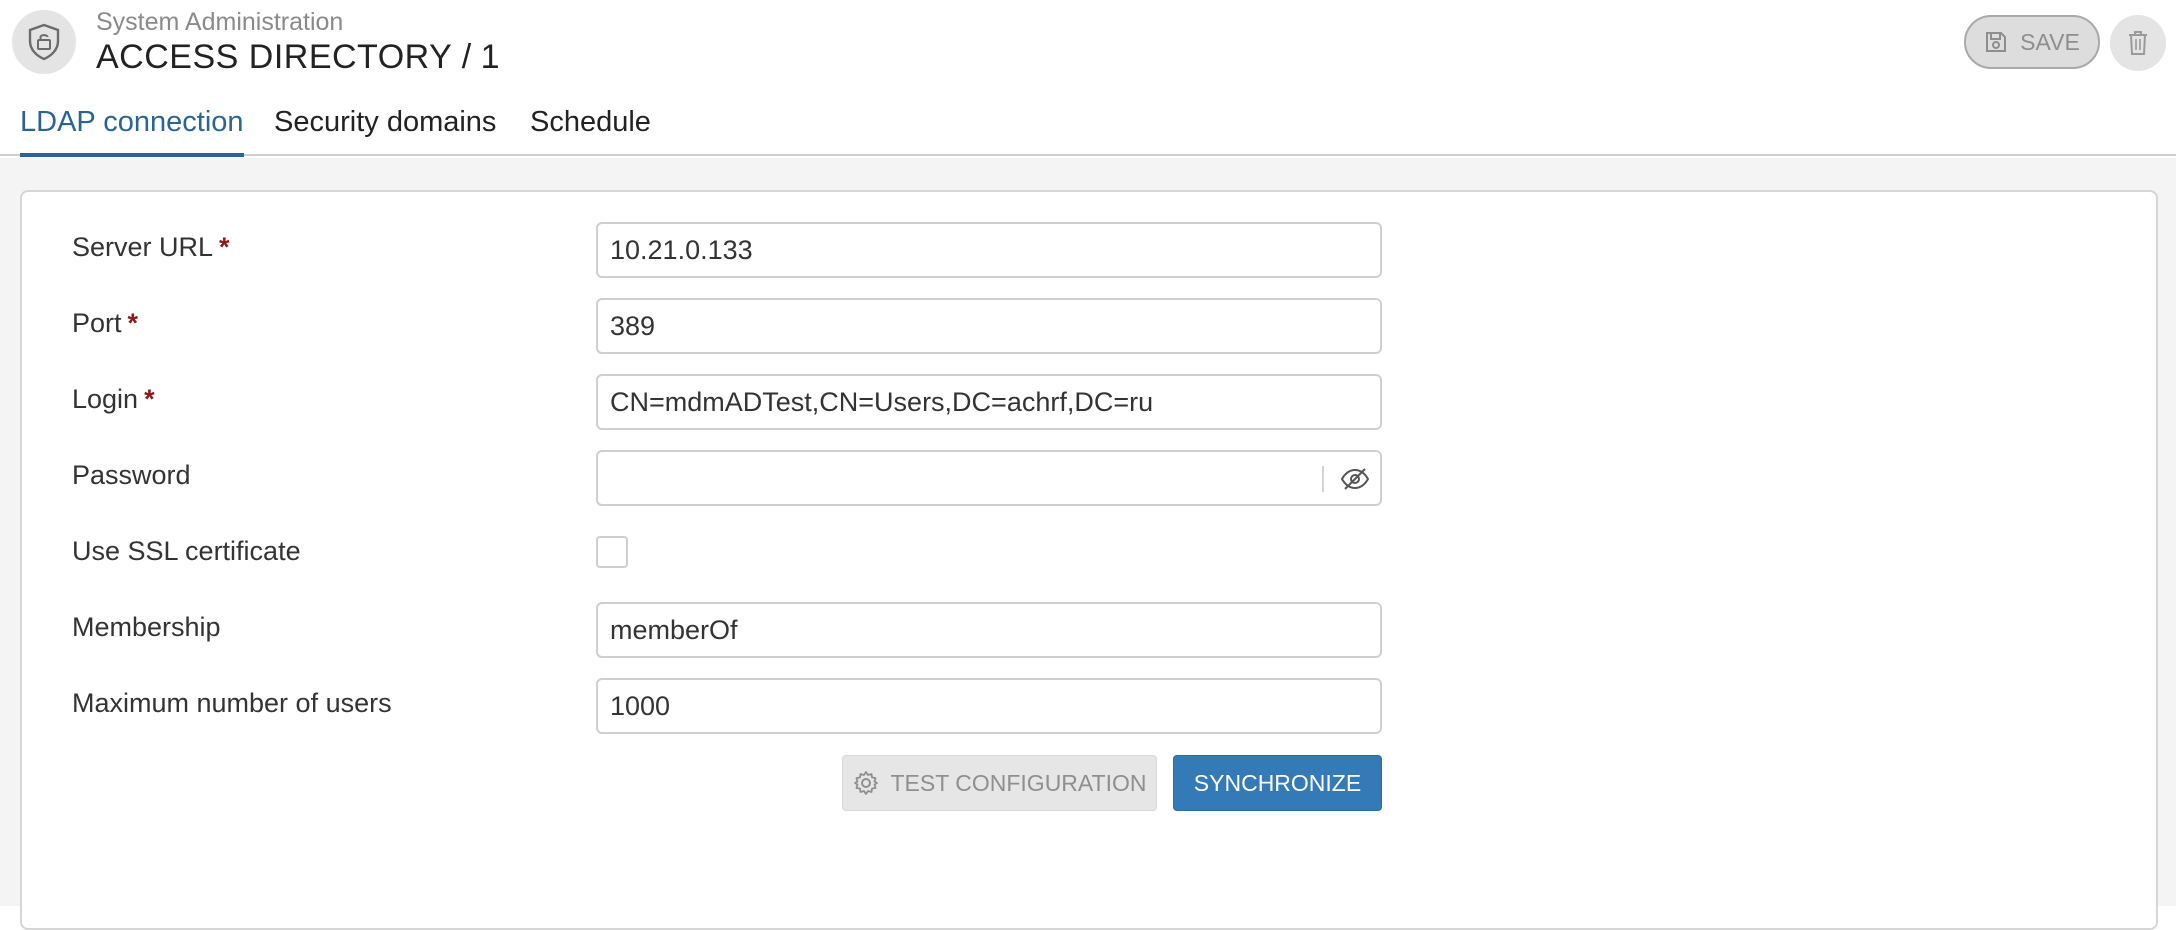 The width and height of the screenshot is (2176, 930). I want to click on password-field, so click(989, 478).